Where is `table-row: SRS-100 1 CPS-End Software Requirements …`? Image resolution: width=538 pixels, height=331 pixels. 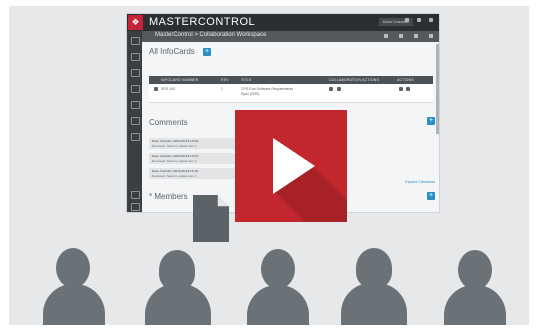
table-row: SRS-100 1 CPS-End Software Requirements … is located at coordinates (291, 93).